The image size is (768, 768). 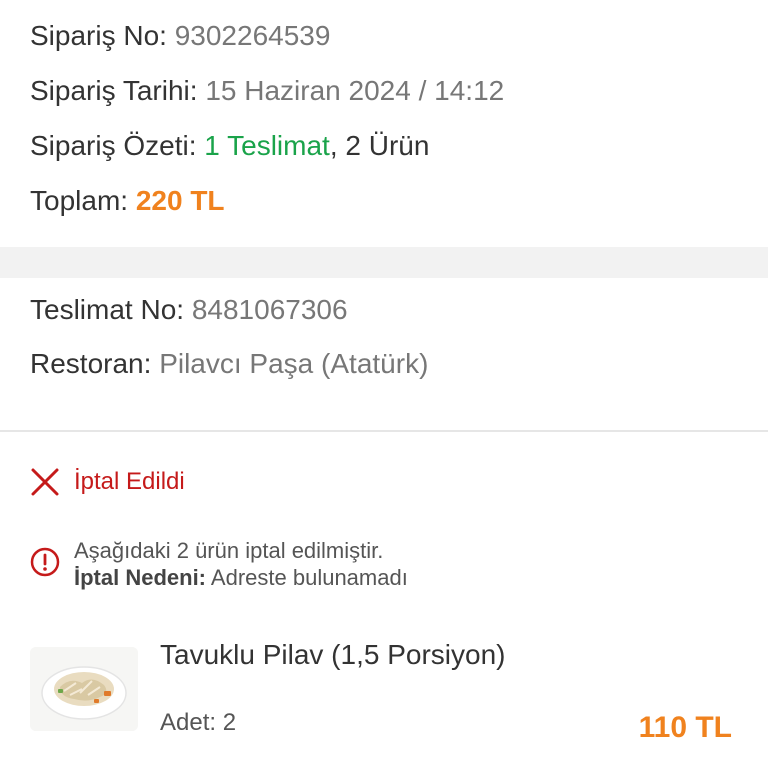 What do you see at coordinates (332, 693) in the screenshot?
I see `product-info: Tavuklu Pilav (1,5 Porsiyon) Adet: 2` at bounding box center [332, 693].